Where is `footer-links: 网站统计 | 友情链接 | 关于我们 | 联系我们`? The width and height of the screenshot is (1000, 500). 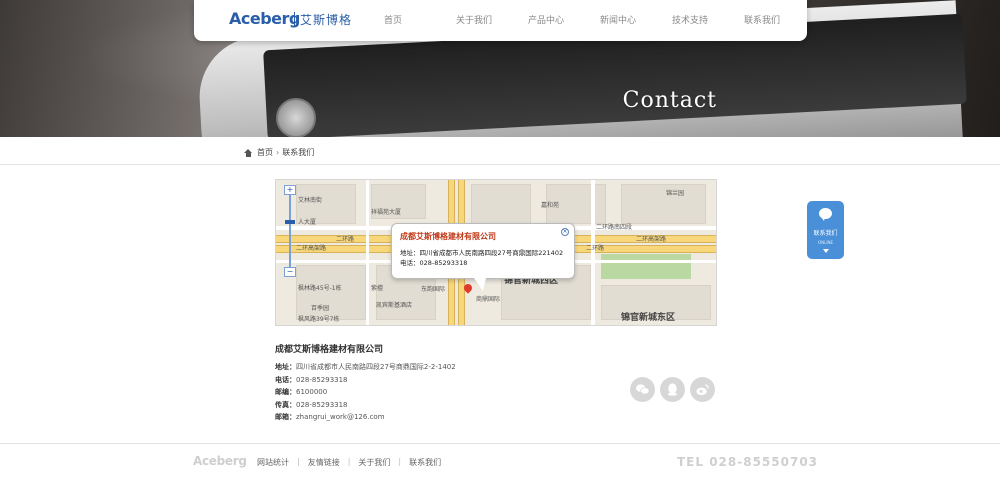
footer-links: 网站统计 | 友情链接 | 关于我们 | 联系我们 is located at coordinates (349, 462).